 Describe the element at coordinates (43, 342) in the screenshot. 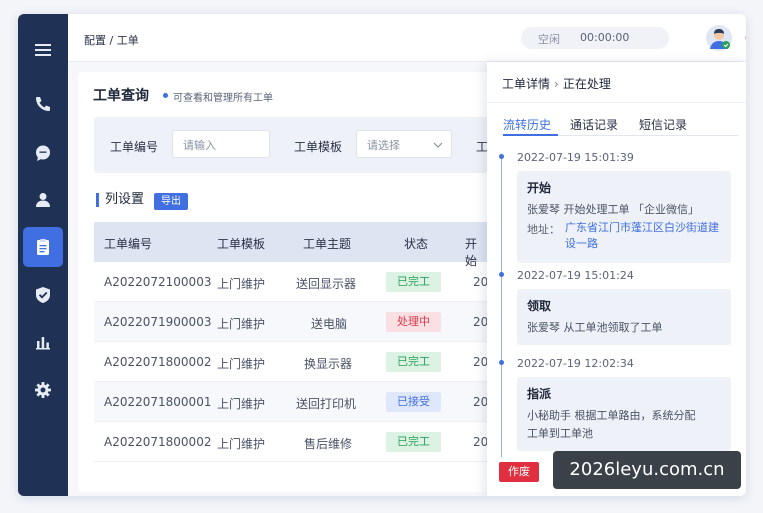

I see `bar-chart-icon` at that location.